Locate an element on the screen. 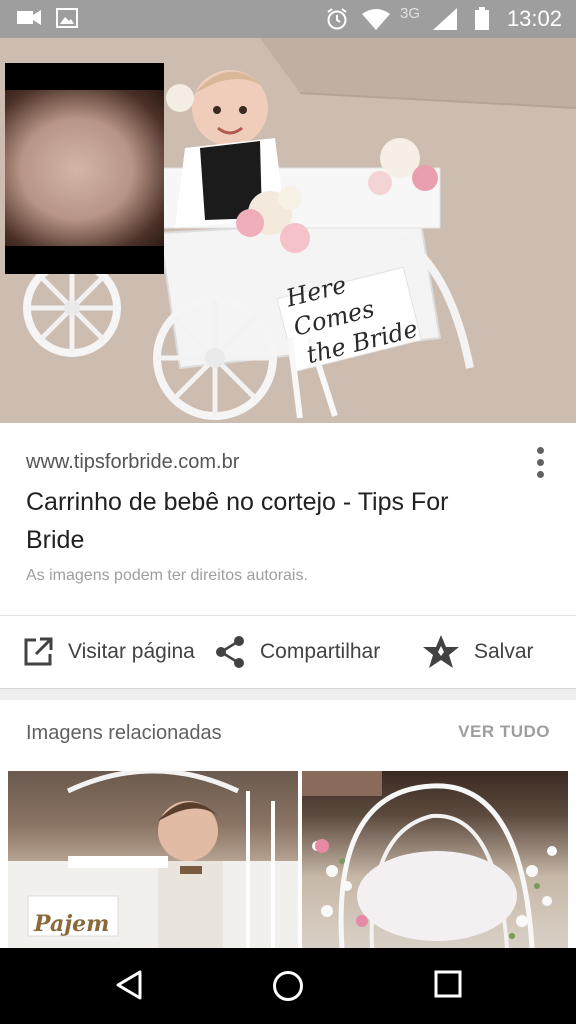 The height and width of the screenshot is (1024, 576). alarm-icon is located at coordinates (337, 21).